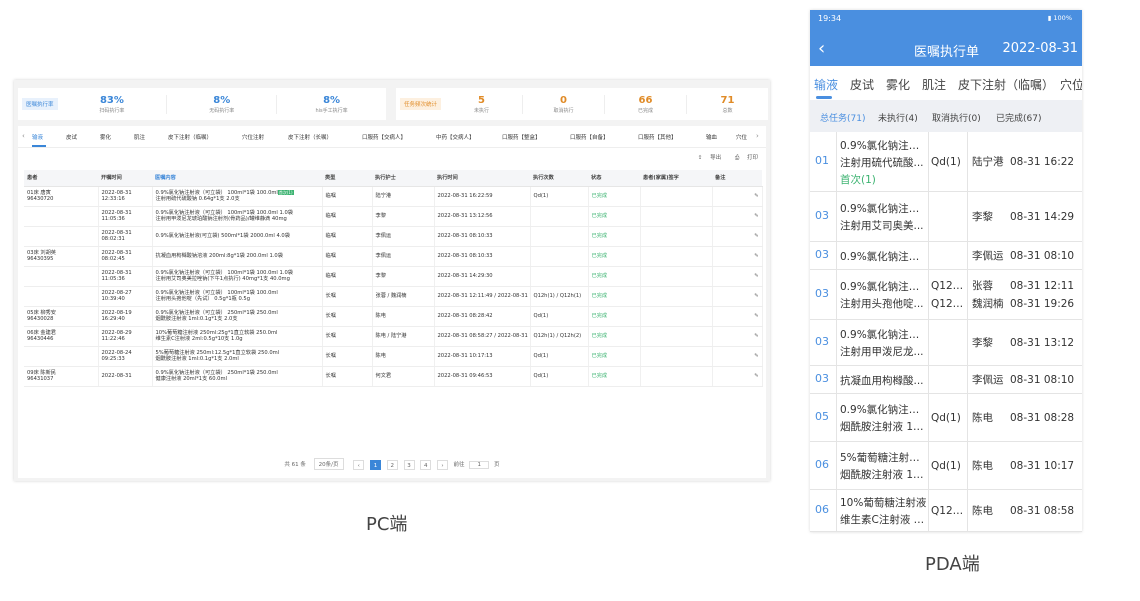 The width and height of the screenshot is (1140, 601). I want to click on pda-tab-subcut: 皮下注射（临嘱）, so click(1006, 84).